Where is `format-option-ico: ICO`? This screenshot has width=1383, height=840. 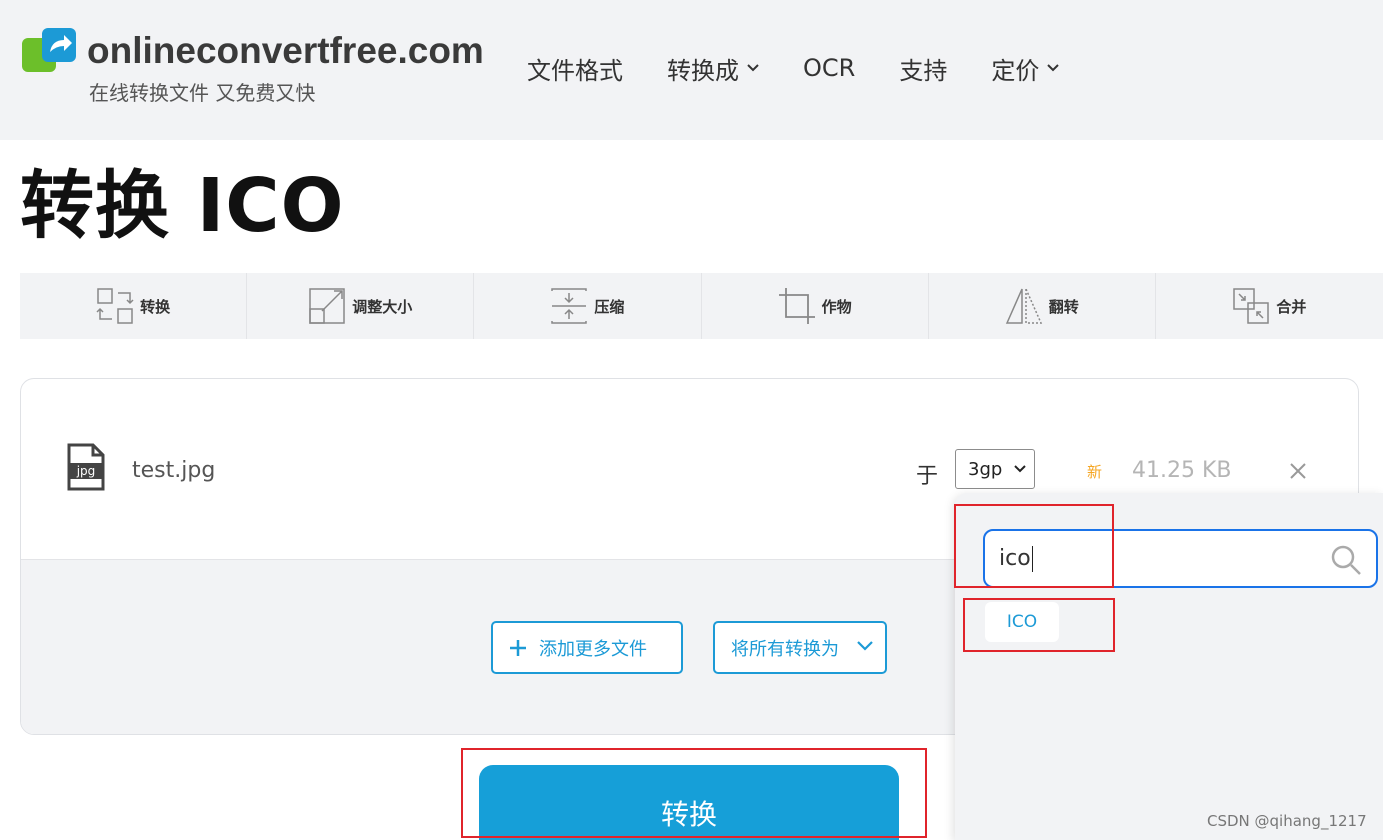 format-option-ico: ICO is located at coordinates (1022, 622).